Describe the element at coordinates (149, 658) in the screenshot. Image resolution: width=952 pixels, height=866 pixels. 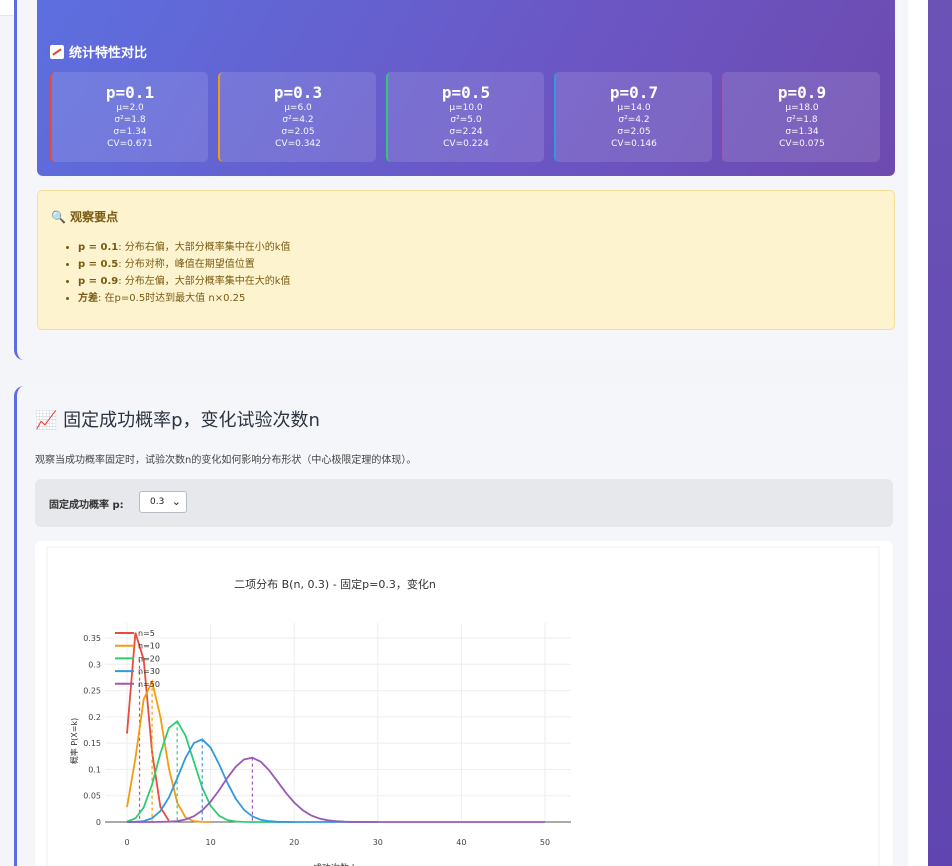
I see `legend-label: n=20` at that location.